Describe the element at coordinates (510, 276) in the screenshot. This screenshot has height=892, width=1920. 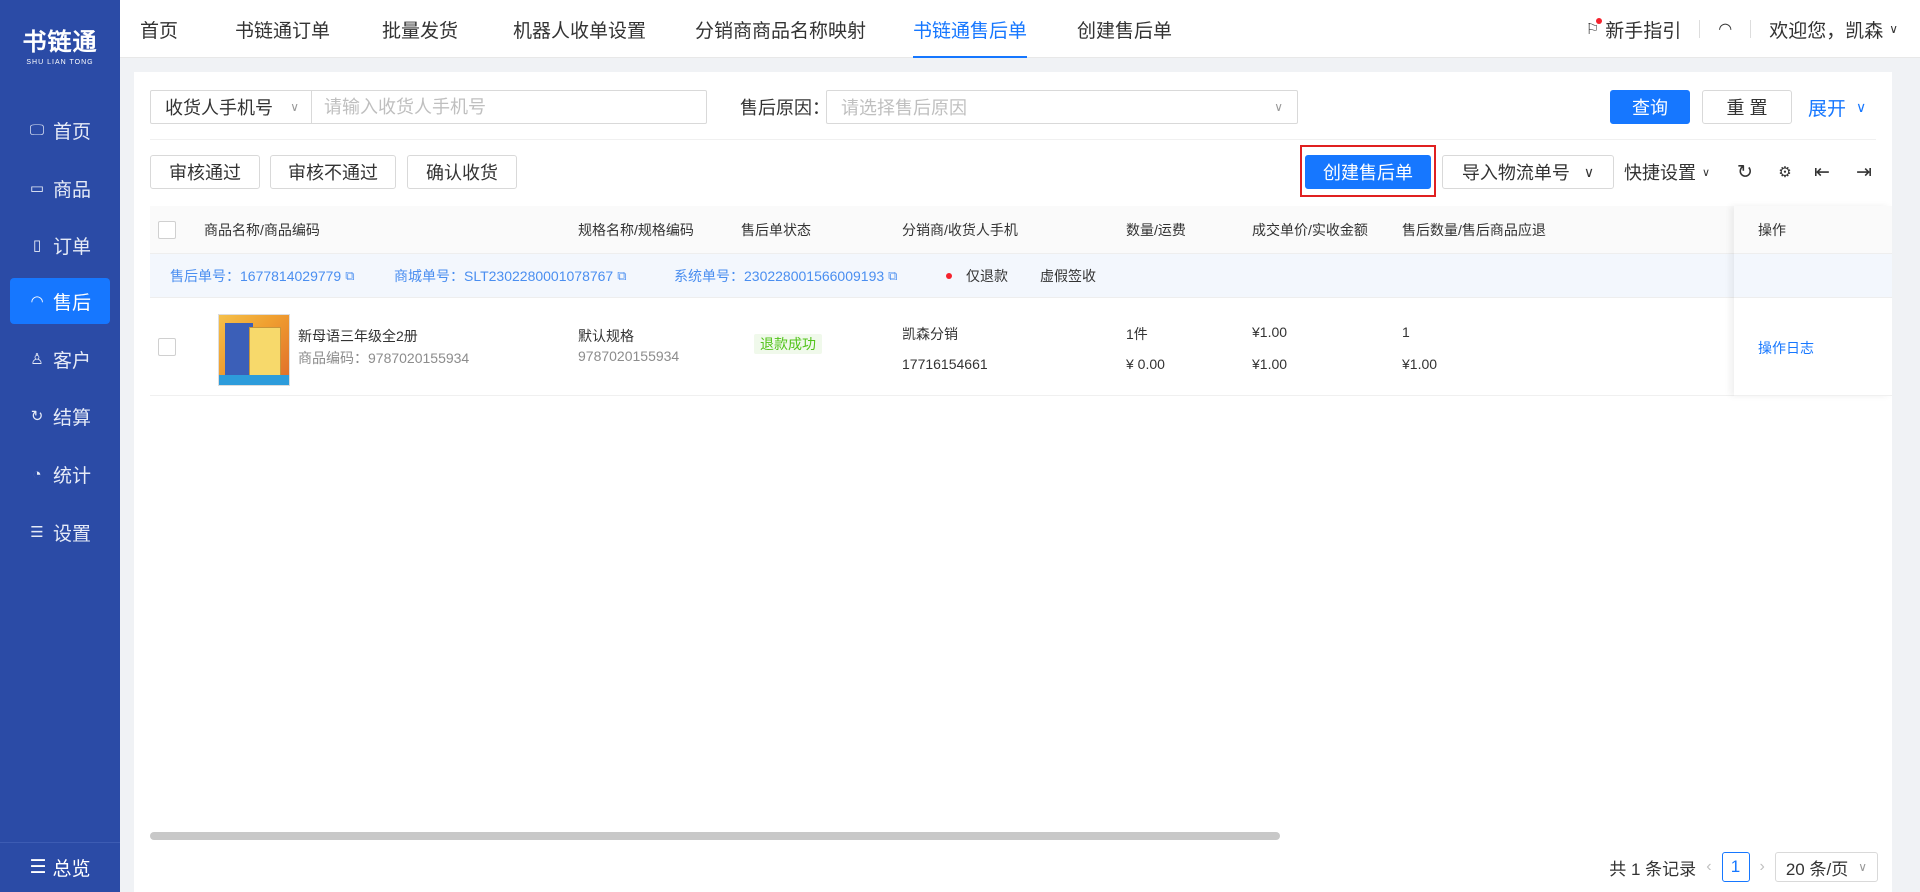
I see `mall-number: 商城单号：SLT2302280001078767 ⧉` at that location.